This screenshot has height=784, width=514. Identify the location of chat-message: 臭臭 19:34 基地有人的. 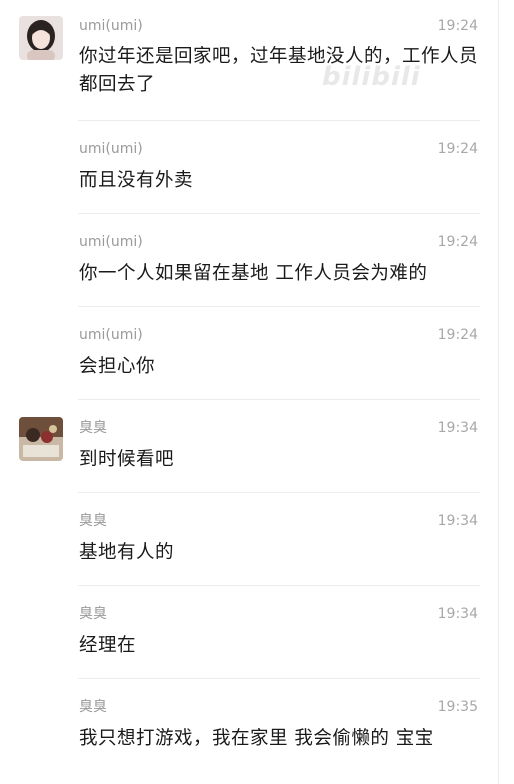
(249, 539).